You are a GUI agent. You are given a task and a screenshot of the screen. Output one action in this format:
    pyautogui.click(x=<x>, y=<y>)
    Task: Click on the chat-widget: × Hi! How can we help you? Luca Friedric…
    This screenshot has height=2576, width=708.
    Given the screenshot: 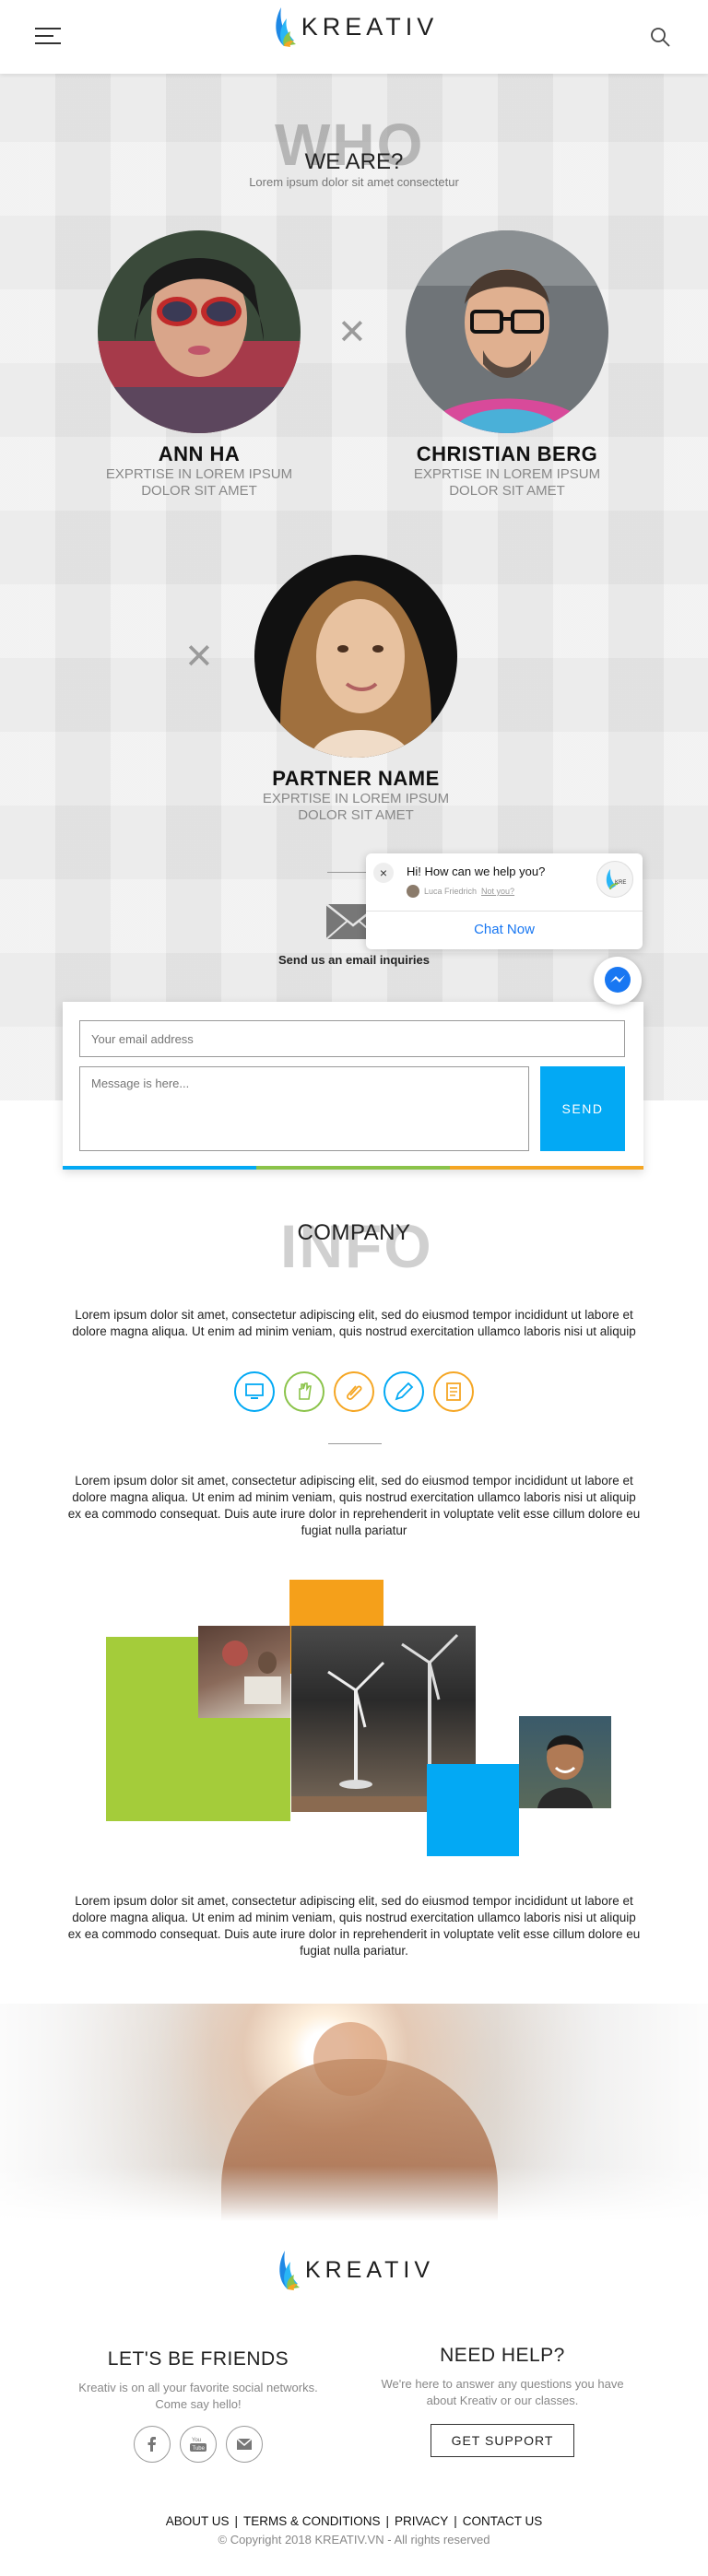 What is the action you would take?
    pyautogui.click(x=505, y=901)
    